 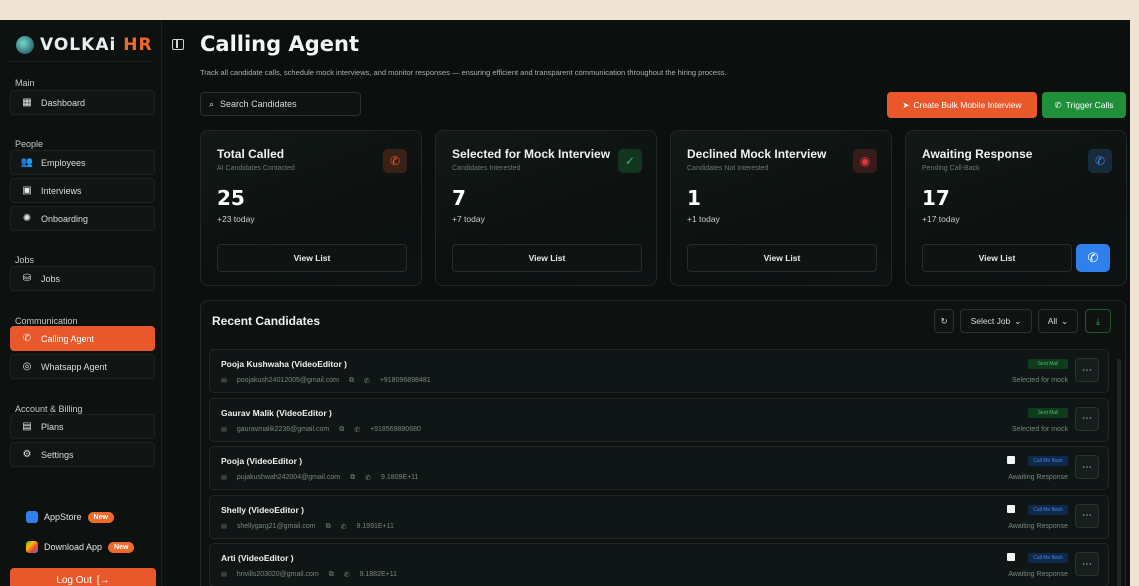 What do you see at coordinates (73, 547) in the screenshot?
I see `download-label: Download App` at bounding box center [73, 547].